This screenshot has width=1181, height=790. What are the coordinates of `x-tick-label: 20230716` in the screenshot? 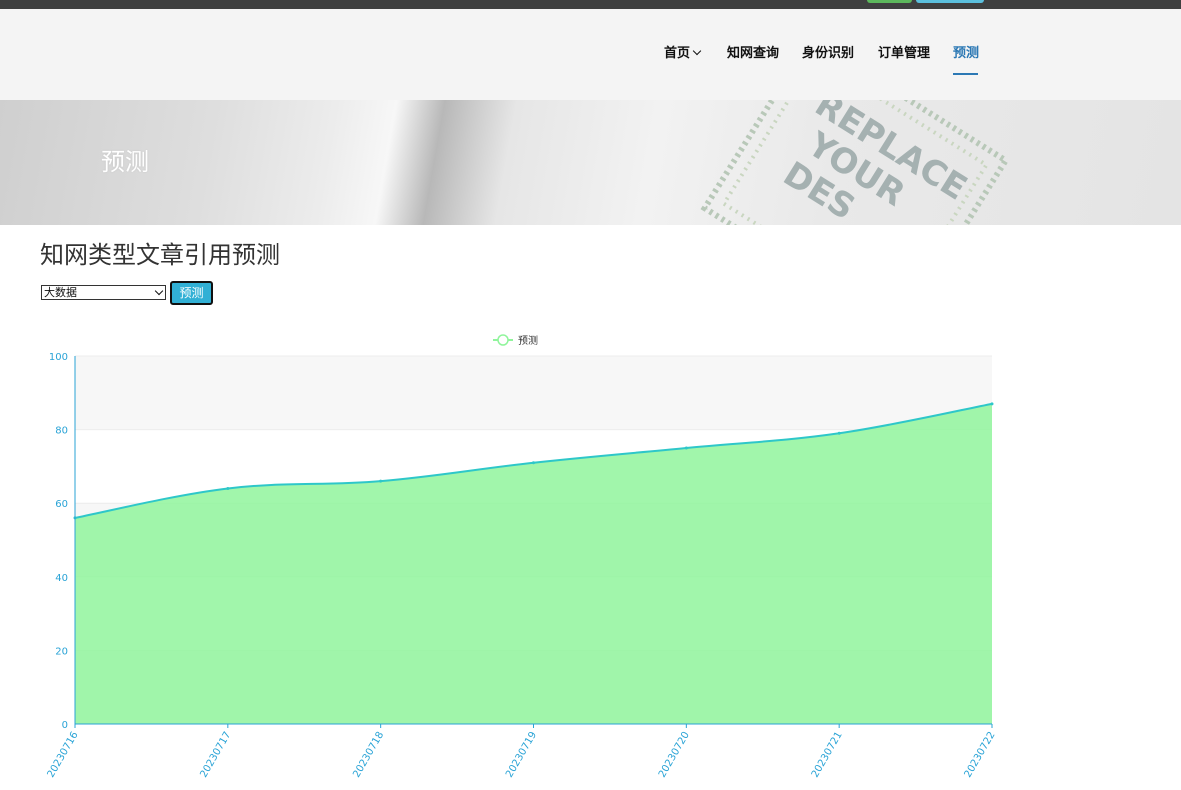 It's located at (63, 755).